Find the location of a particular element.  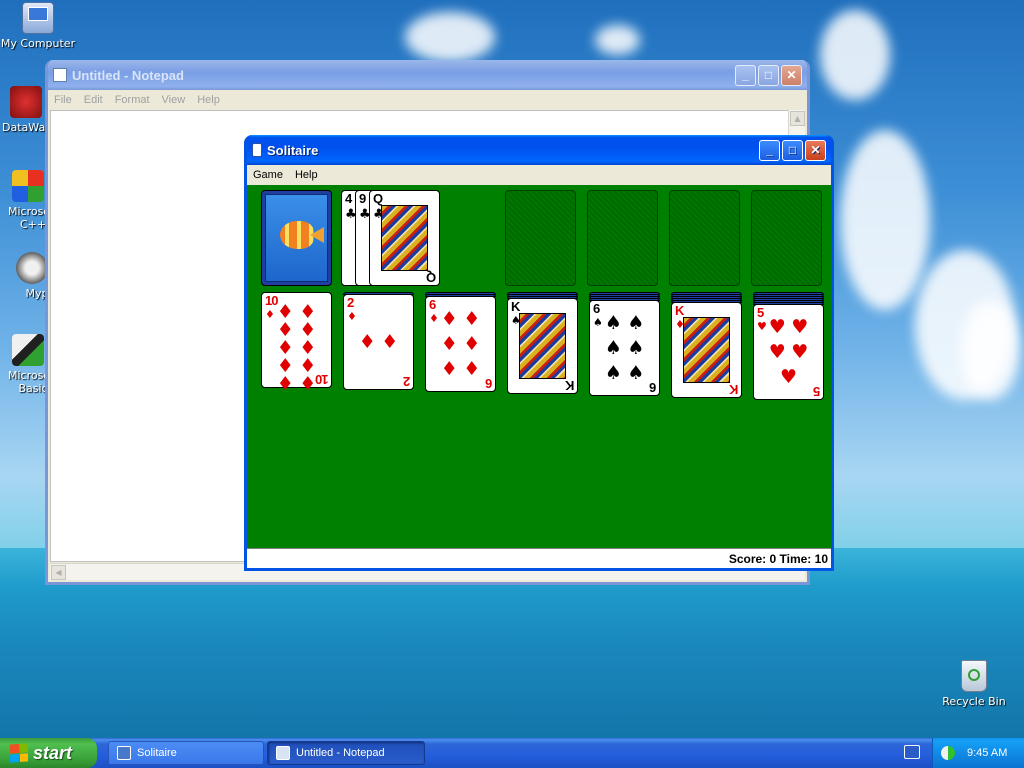

card-rank-bottom: 6 is located at coordinates (488, 383).